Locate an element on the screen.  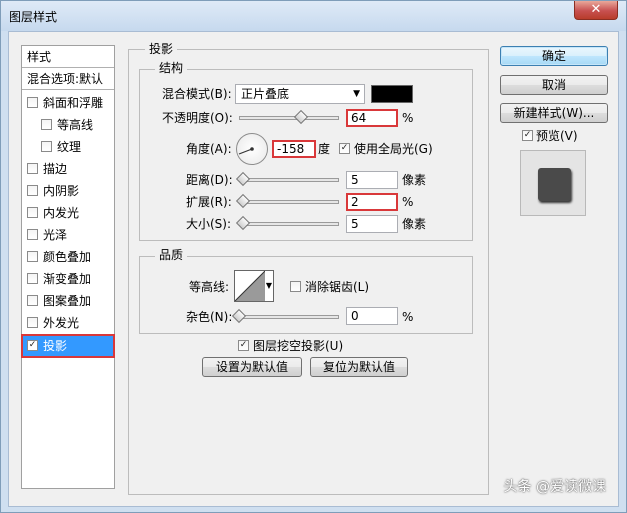
spread-label: 扩展(R): is located at coordinates (209, 202).